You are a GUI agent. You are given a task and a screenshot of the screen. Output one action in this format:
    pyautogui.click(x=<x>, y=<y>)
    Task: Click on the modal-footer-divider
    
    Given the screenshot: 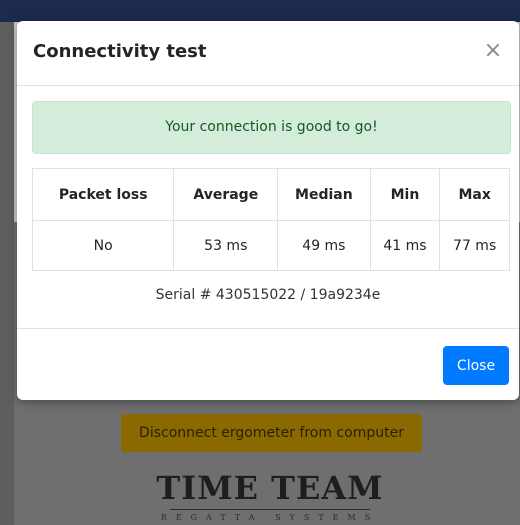 What is the action you would take?
    pyautogui.click(x=268, y=328)
    